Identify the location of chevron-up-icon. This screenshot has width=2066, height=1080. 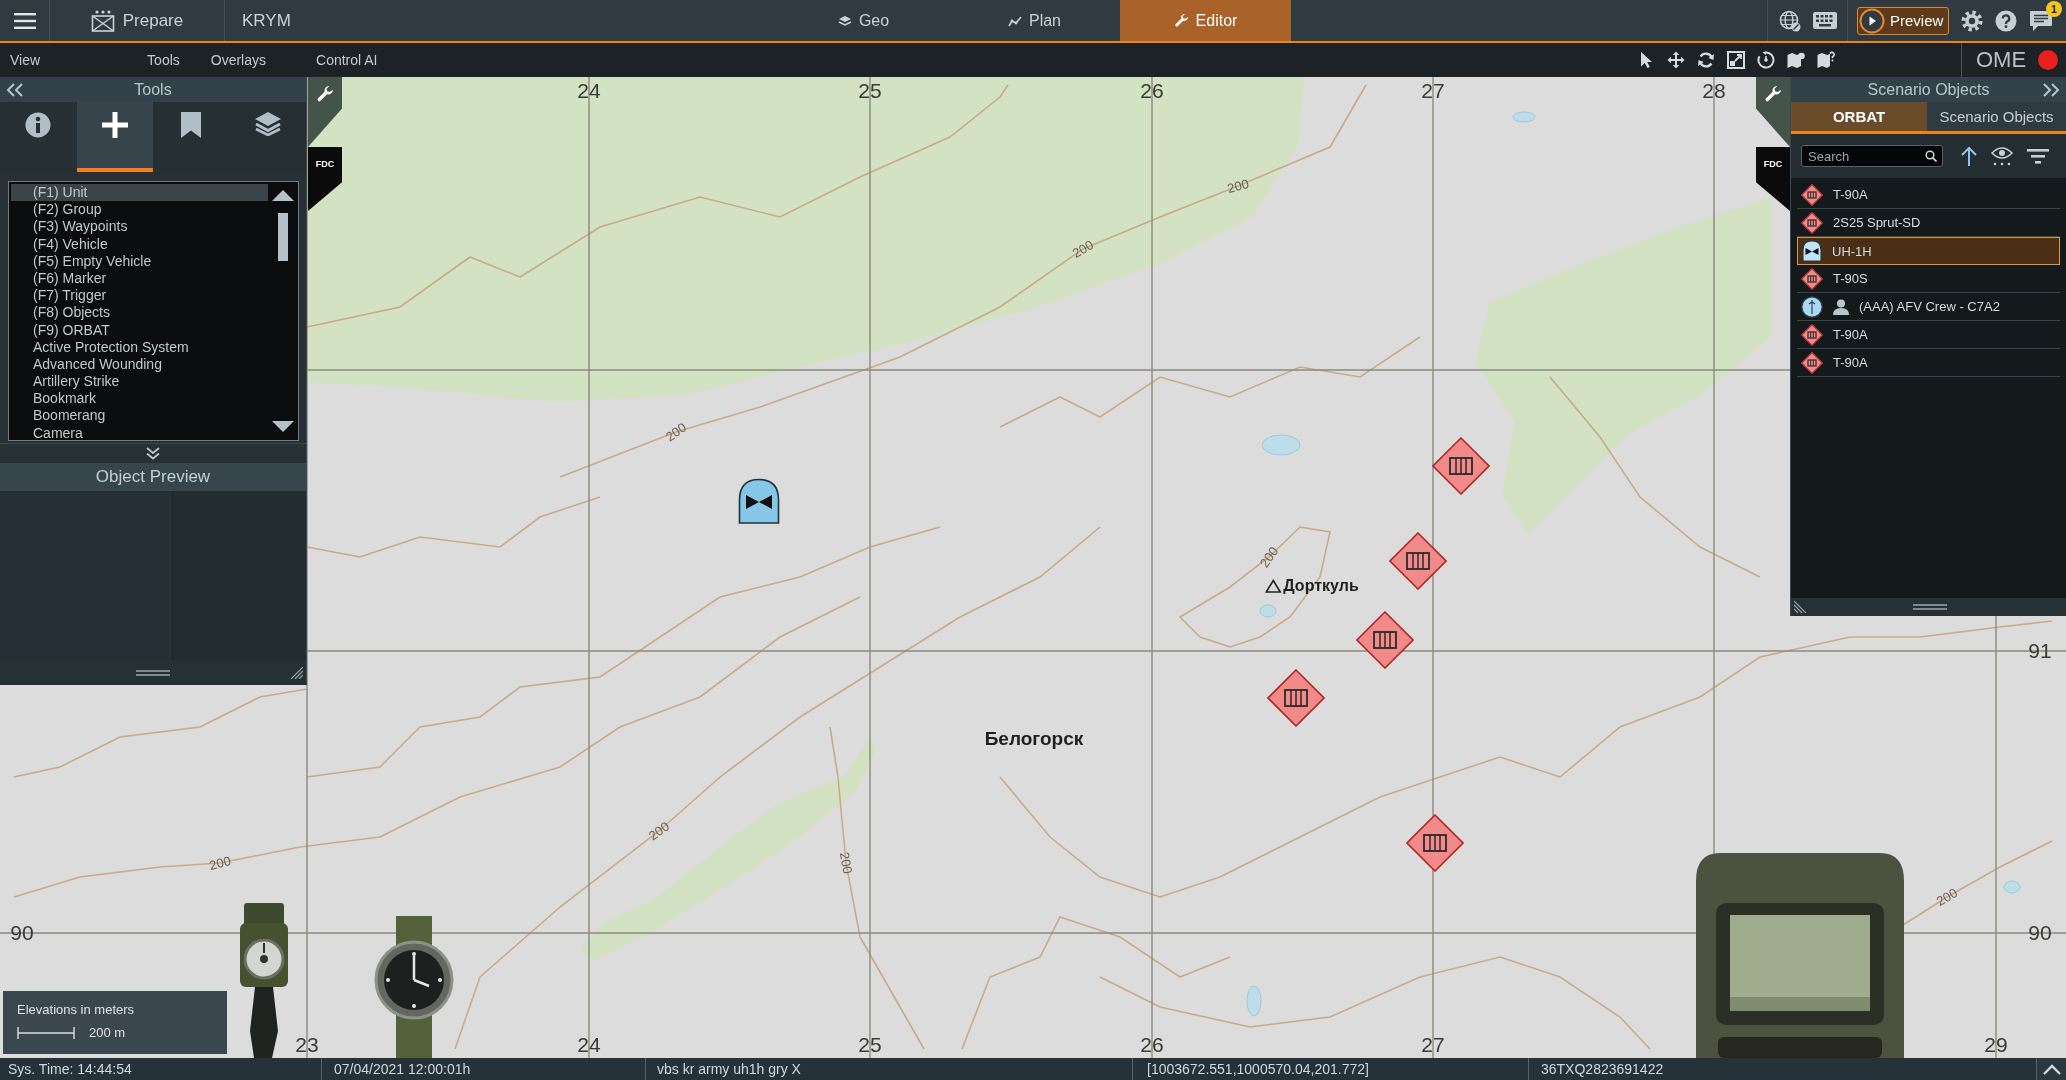
(2051, 1069).